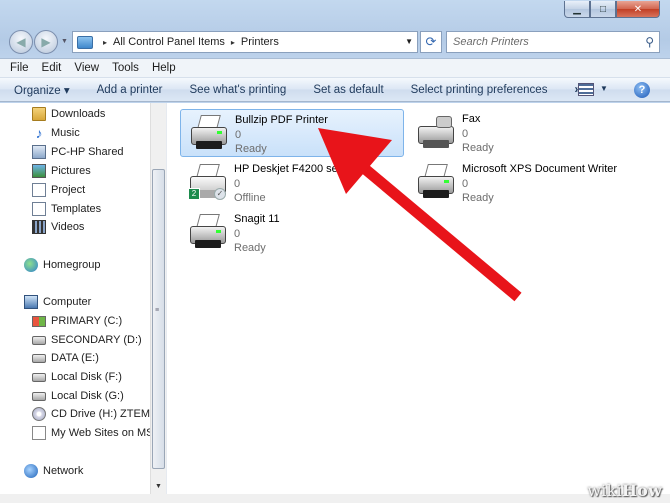 The width and height of the screenshot is (670, 503). What do you see at coordinates (86, 377) in the screenshot?
I see `nav-item-label: Local Disk (F:)` at bounding box center [86, 377].